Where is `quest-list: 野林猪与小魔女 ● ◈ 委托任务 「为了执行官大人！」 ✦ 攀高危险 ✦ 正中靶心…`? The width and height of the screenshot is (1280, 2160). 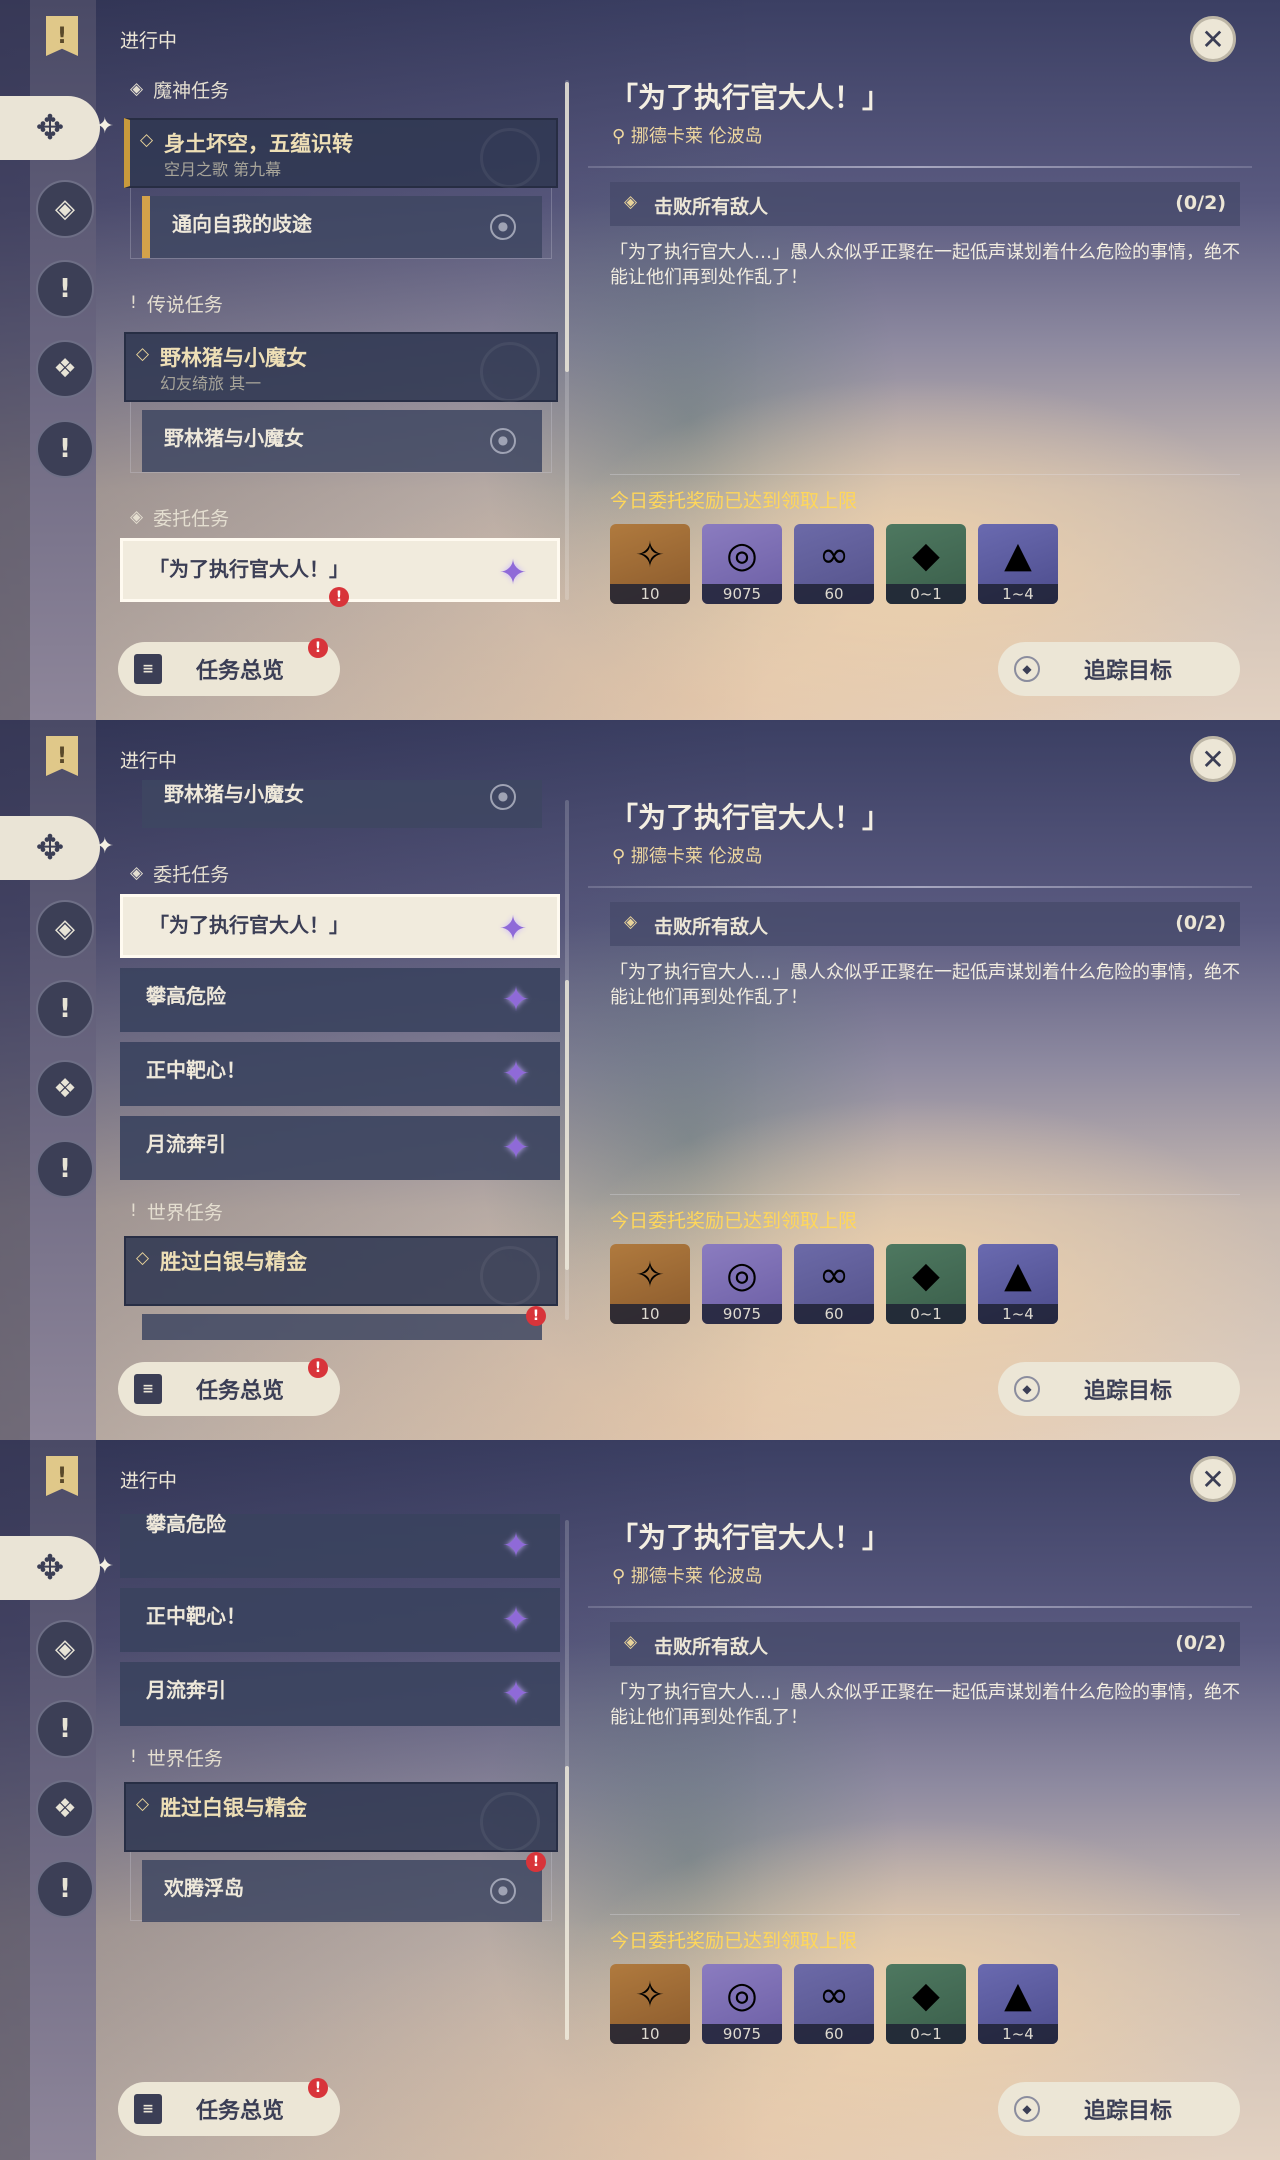 quest-list: 野林猪与小魔女 ● ◈ 委托任务 「为了执行官大人！」 ✦ 攀高危险 ✦ 正中靶心… is located at coordinates (340, 1060).